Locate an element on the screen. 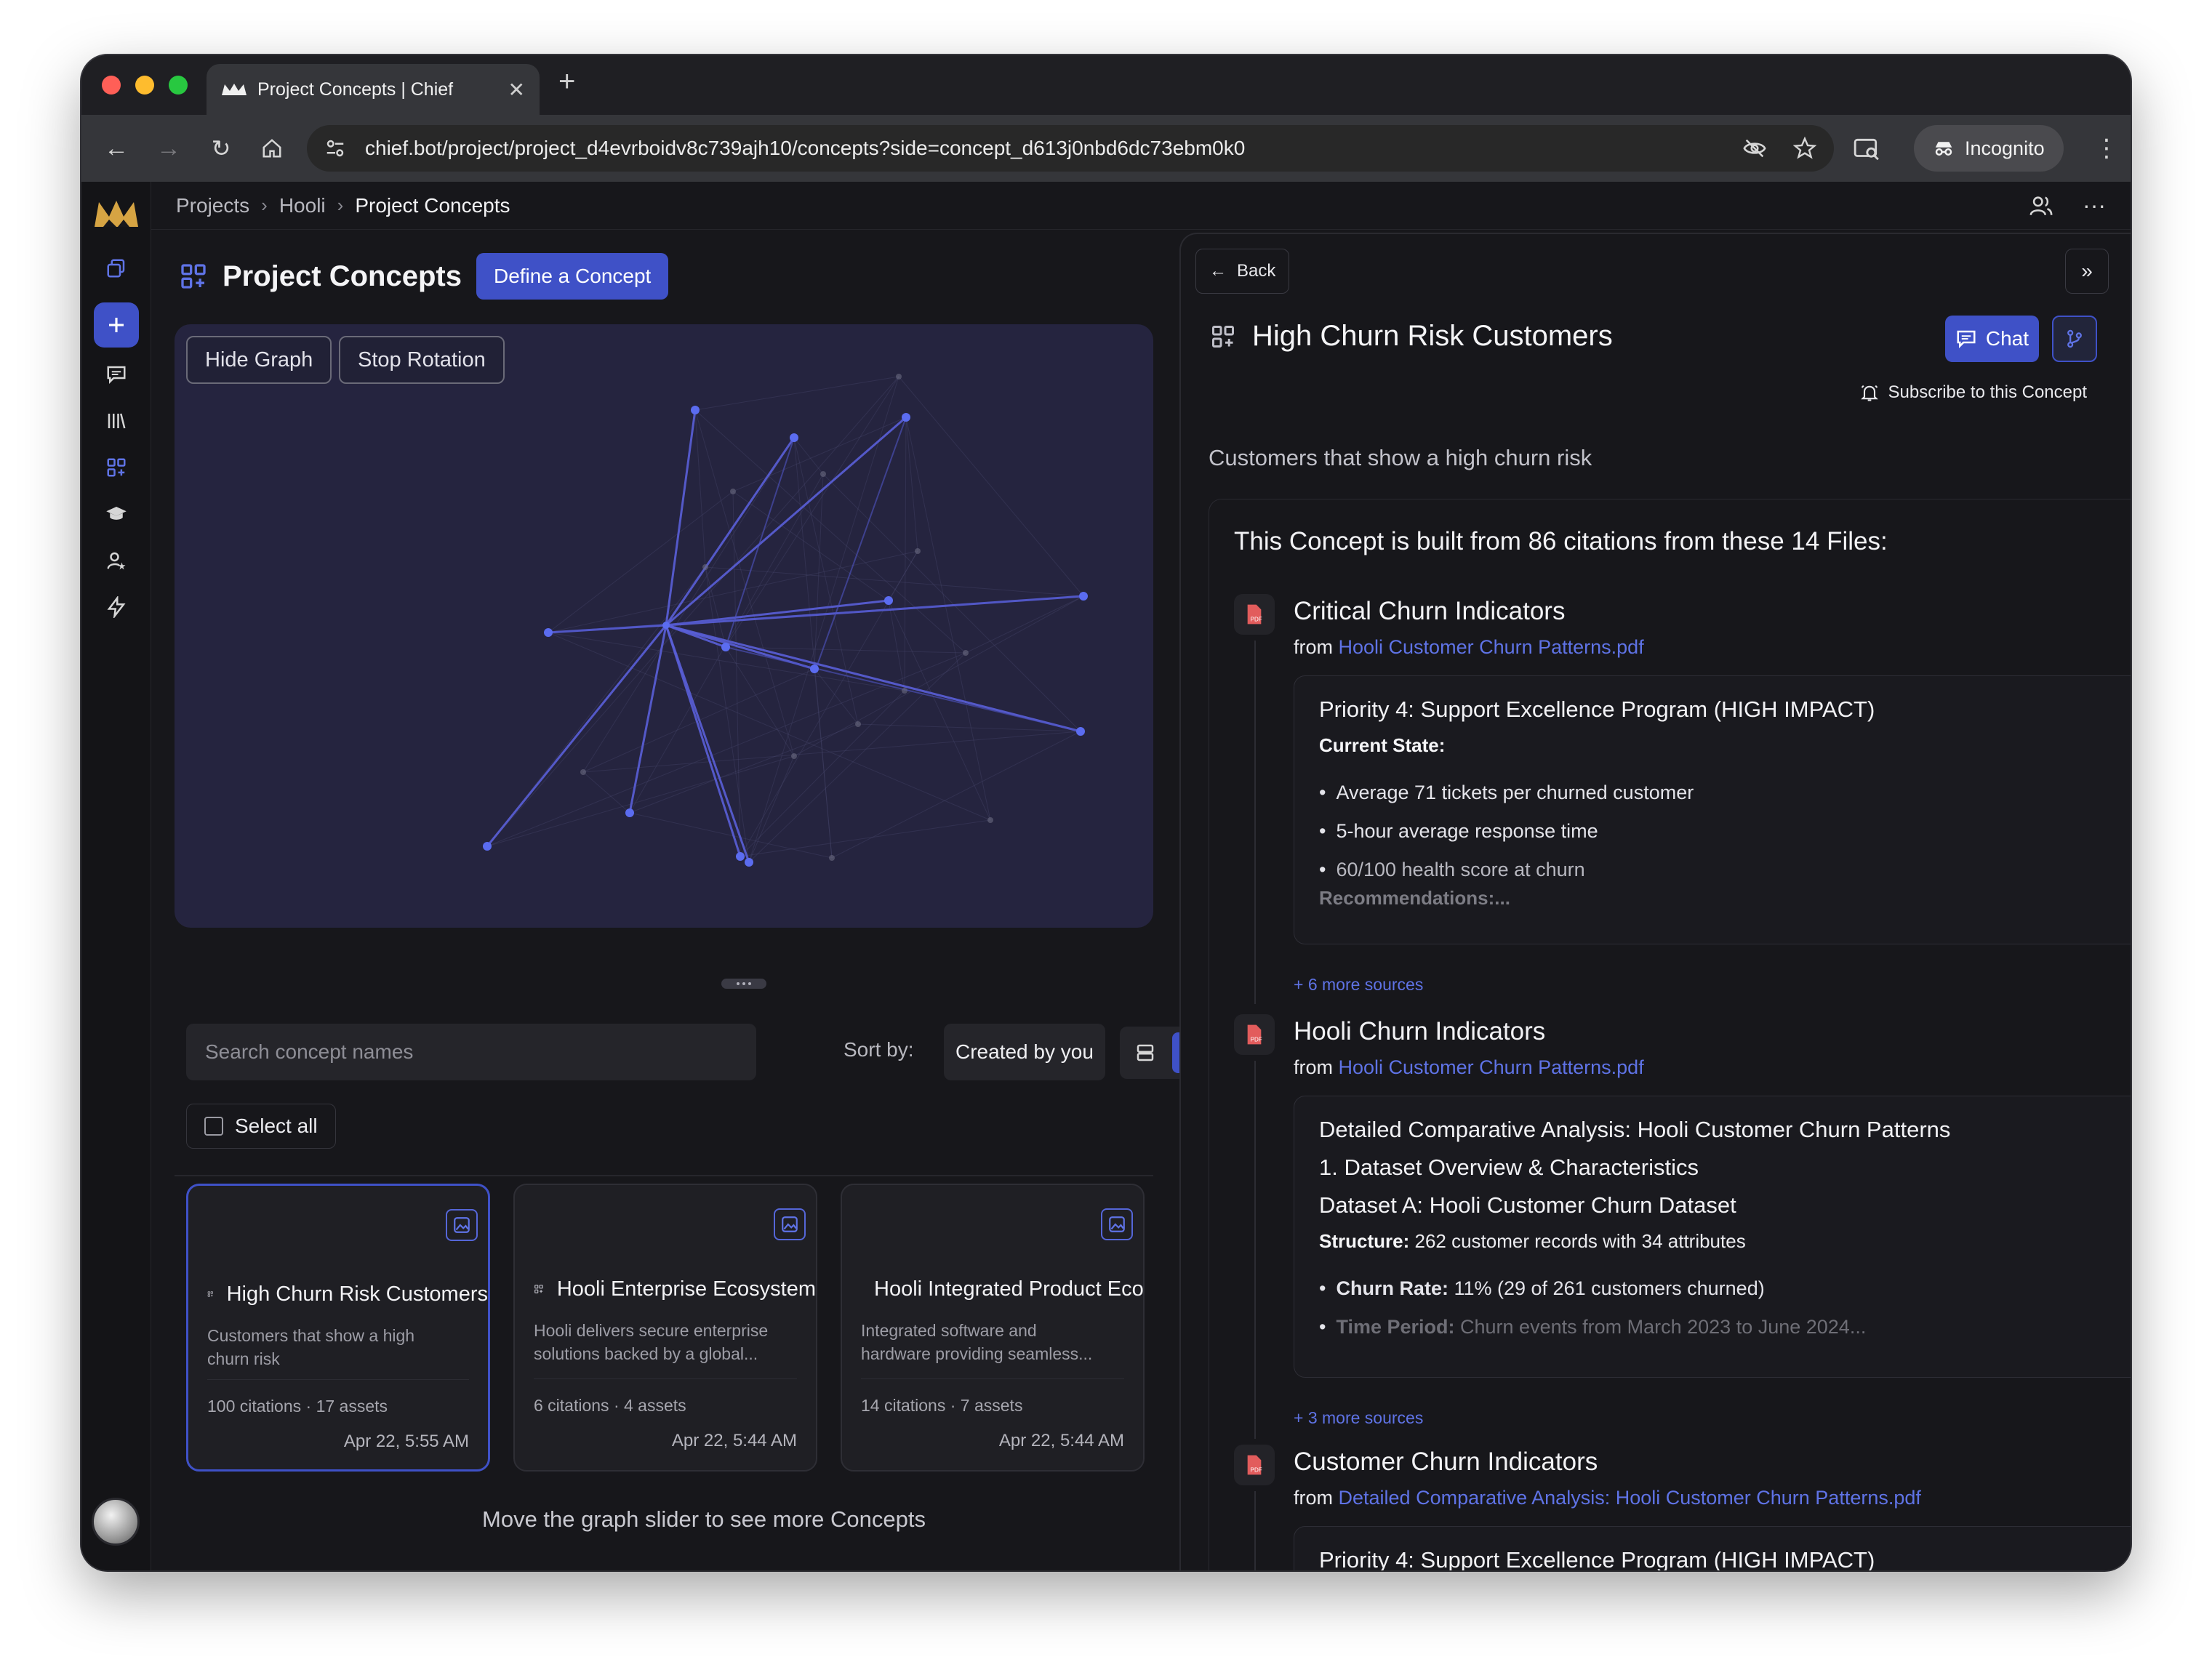 Image resolution: width=2212 pixels, height=1678 pixels. breadcrumb-projects: Projects is located at coordinates (213, 205).